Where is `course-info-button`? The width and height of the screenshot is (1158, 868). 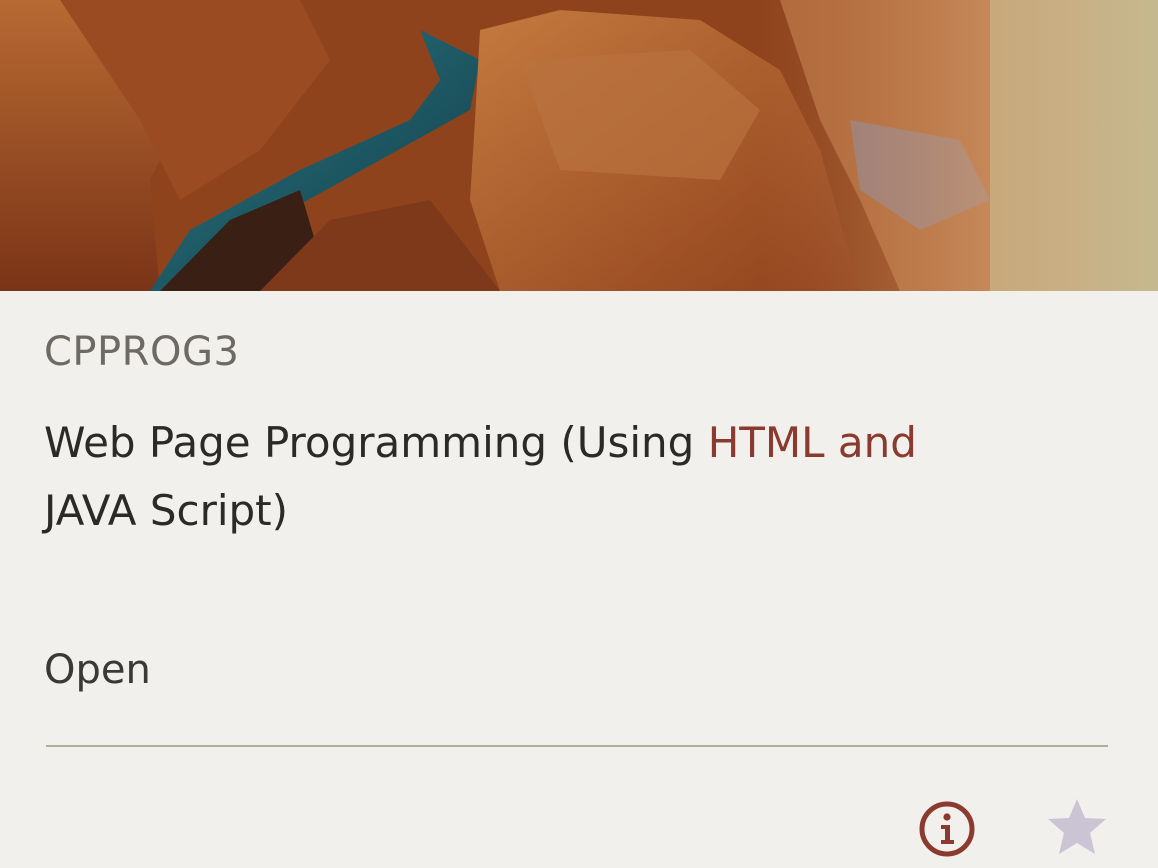
course-info-button is located at coordinates (947, 829).